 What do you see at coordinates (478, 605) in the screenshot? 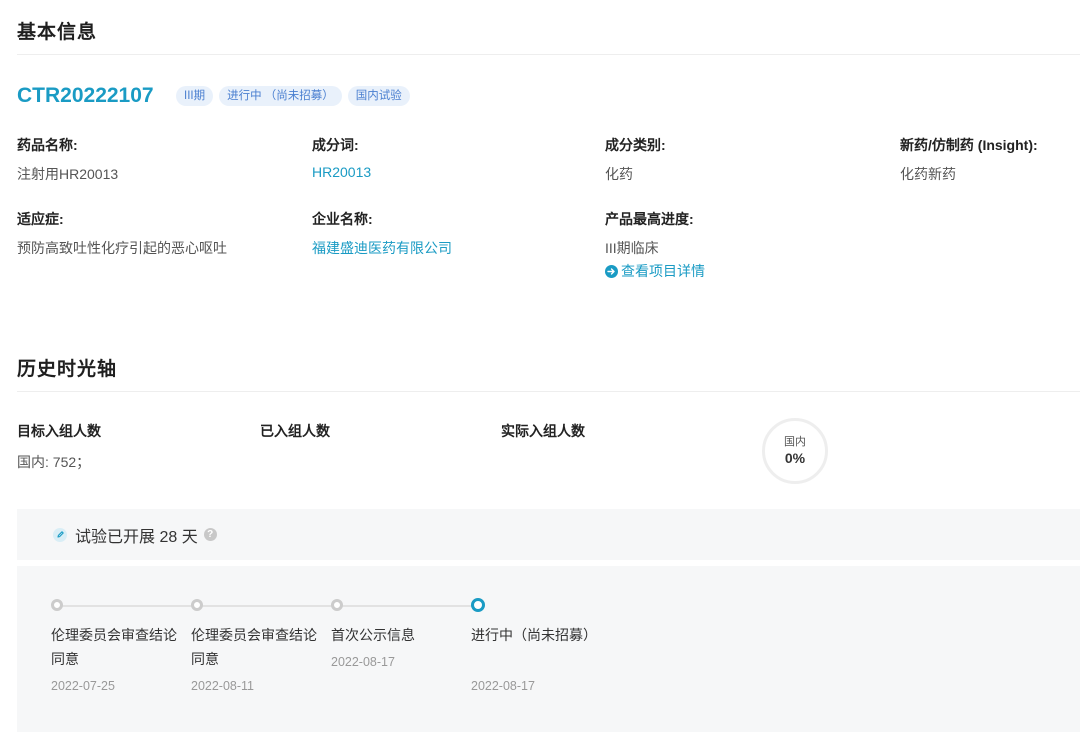
I see `timeline-node-3-active` at bounding box center [478, 605].